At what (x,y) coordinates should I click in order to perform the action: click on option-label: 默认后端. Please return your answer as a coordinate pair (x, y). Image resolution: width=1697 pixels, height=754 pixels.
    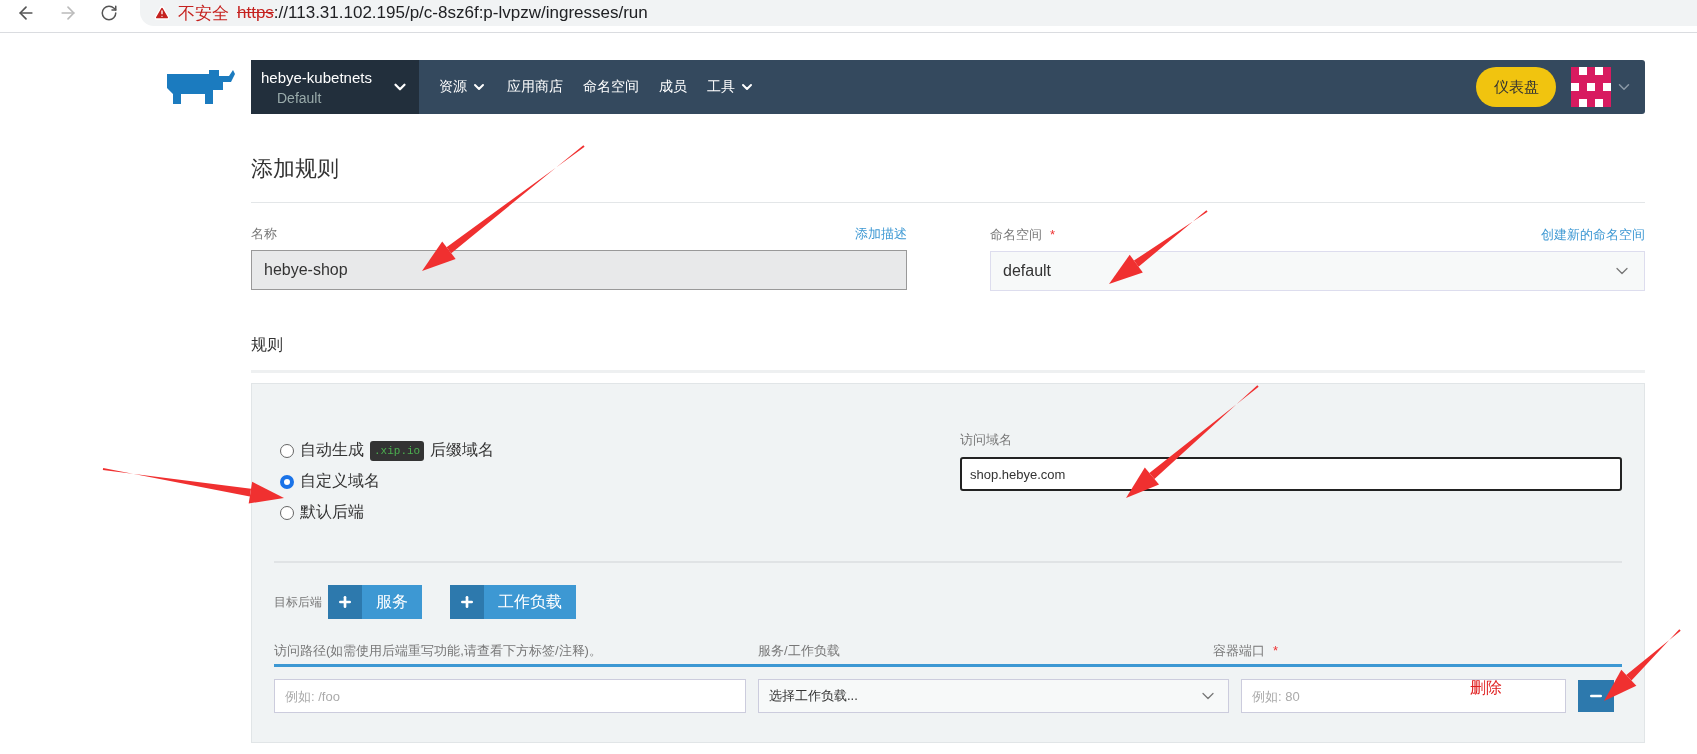
    Looking at the image, I should click on (332, 512).